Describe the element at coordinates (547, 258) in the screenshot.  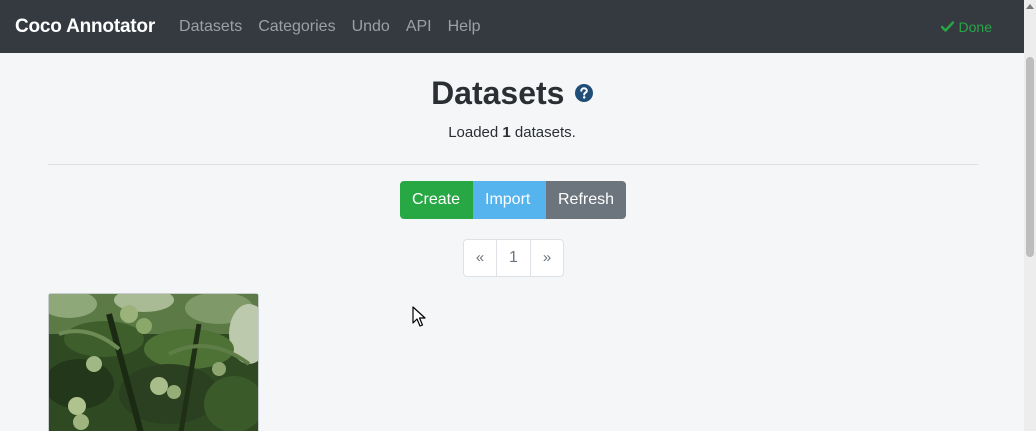
I see `pagination-next: »` at that location.